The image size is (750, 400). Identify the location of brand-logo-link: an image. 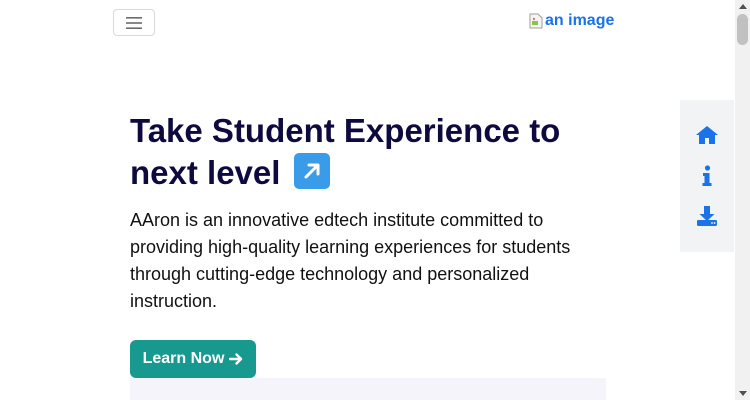
(571, 21).